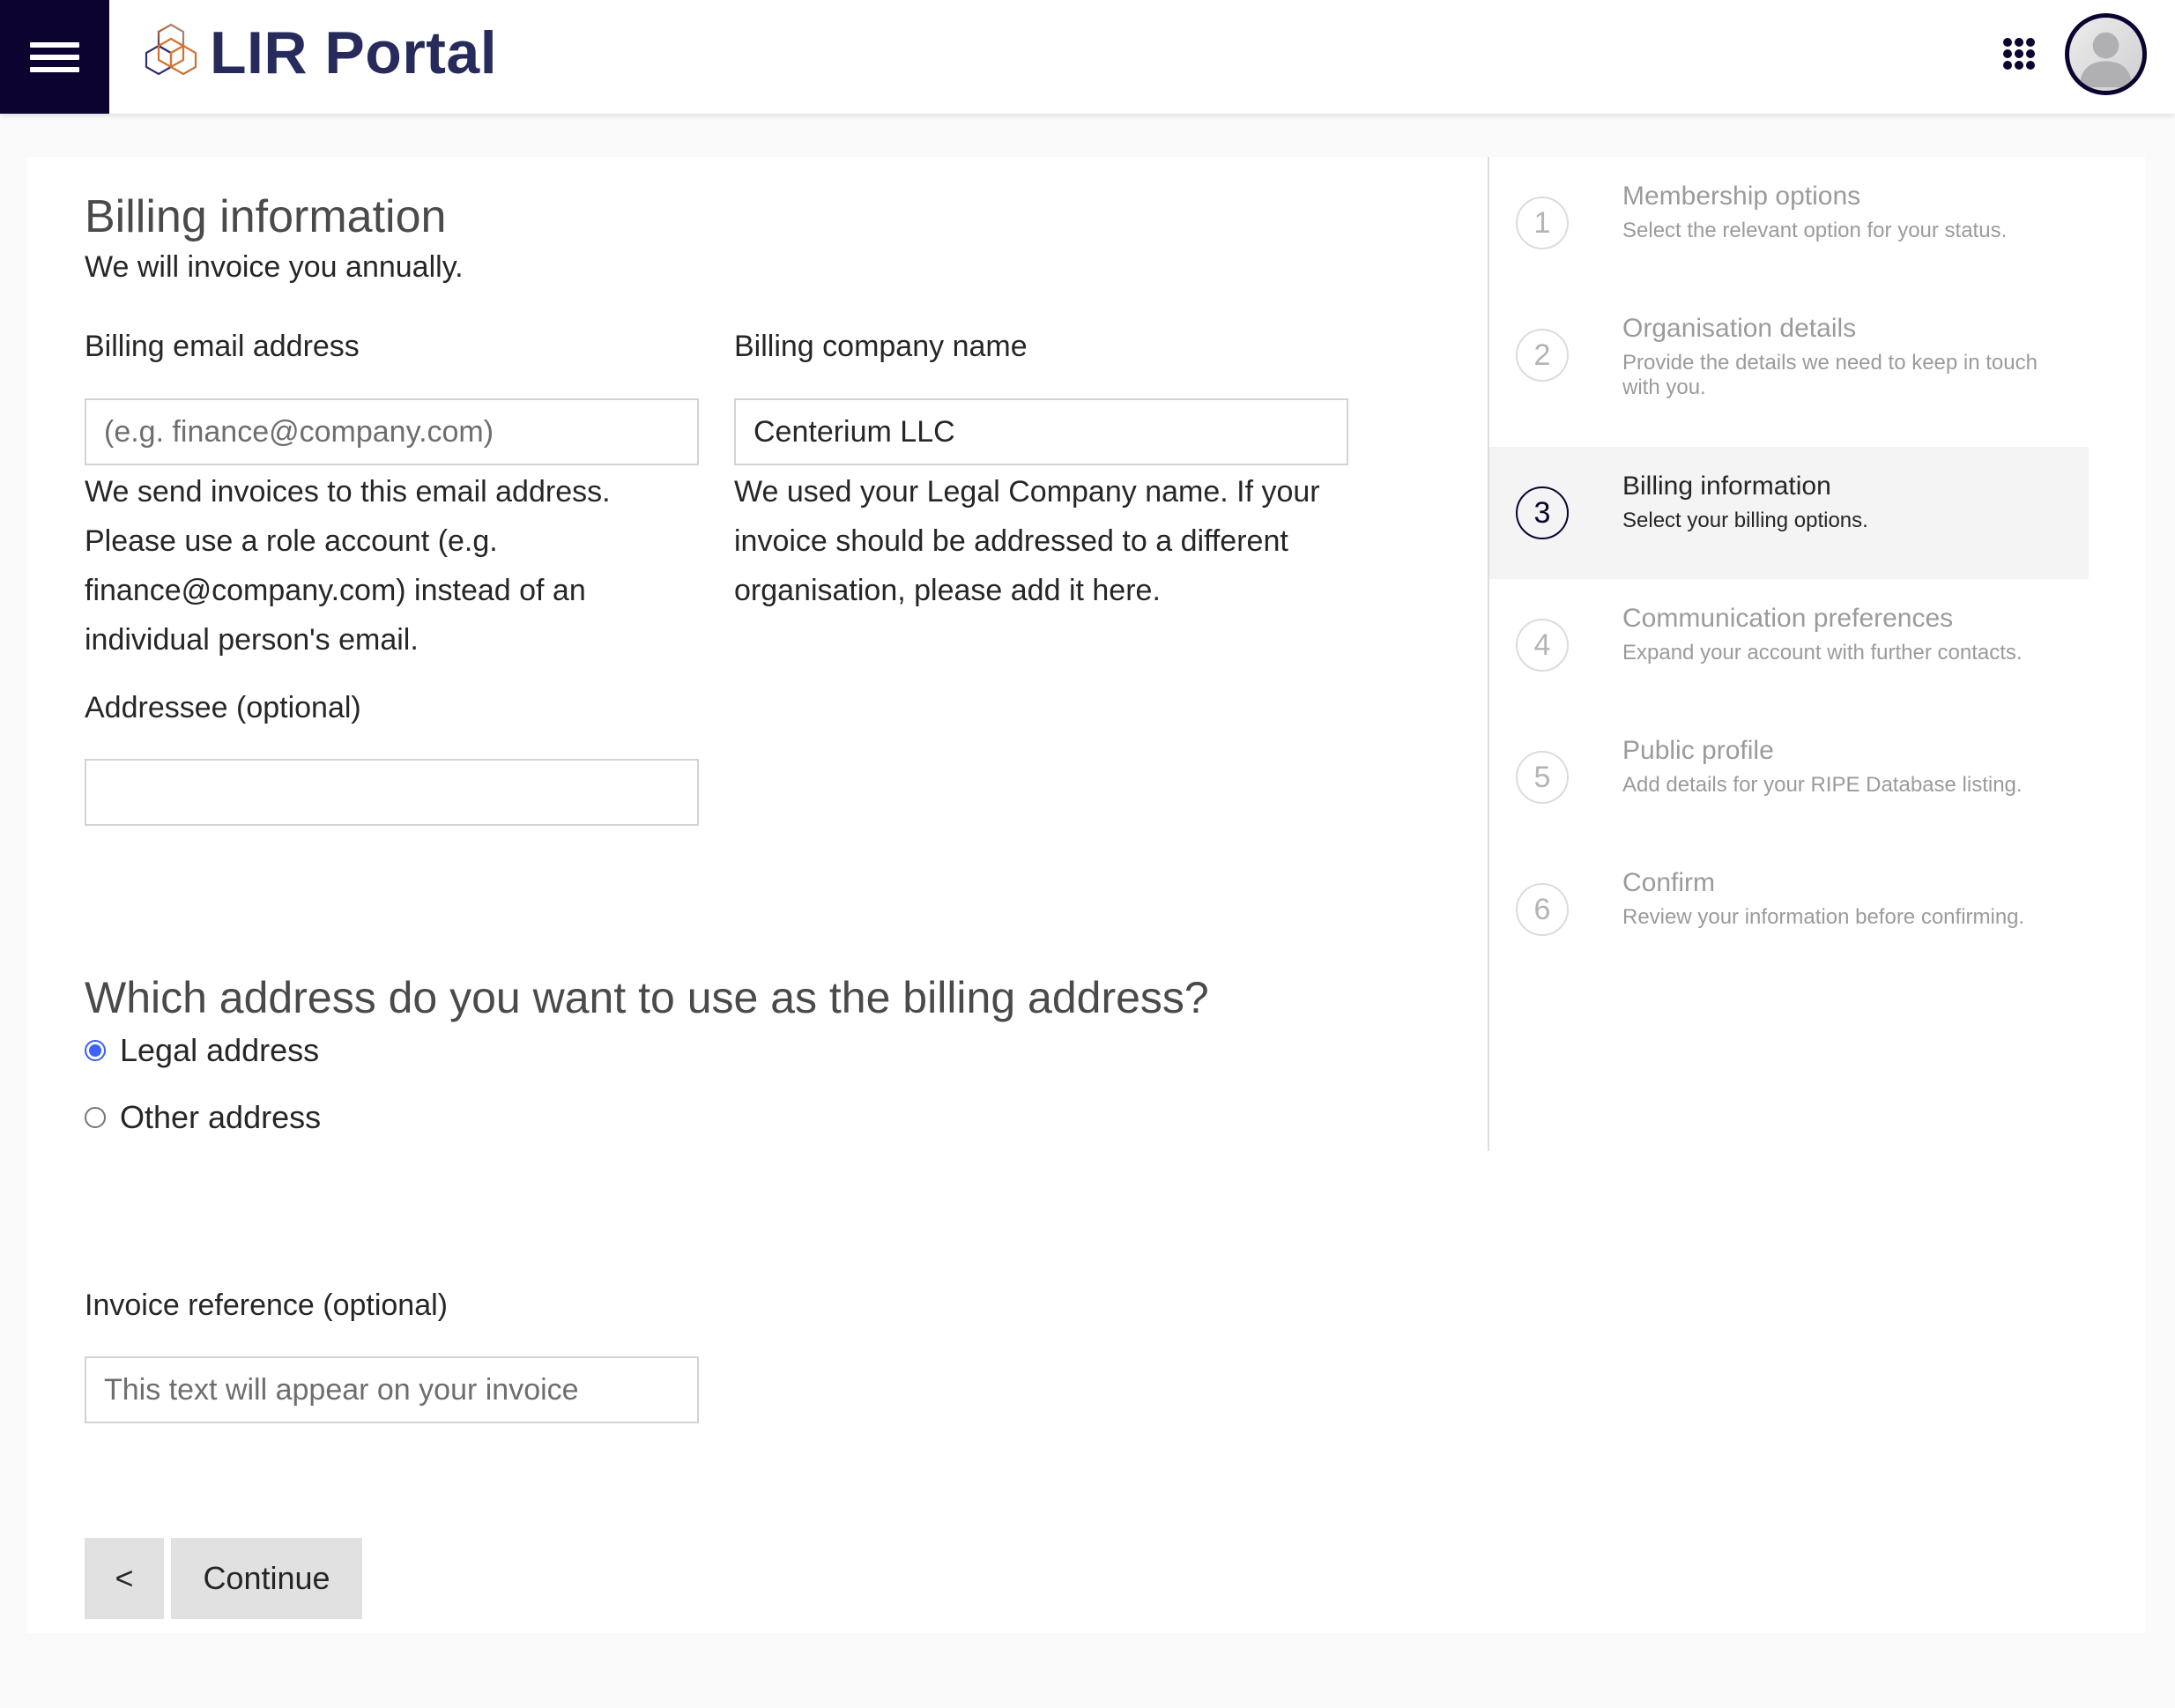 This screenshot has width=2175, height=1708. Describe the element at coordinates (1087, 57) in the screenshot. I see `top-header: LIR Portal` at that location.